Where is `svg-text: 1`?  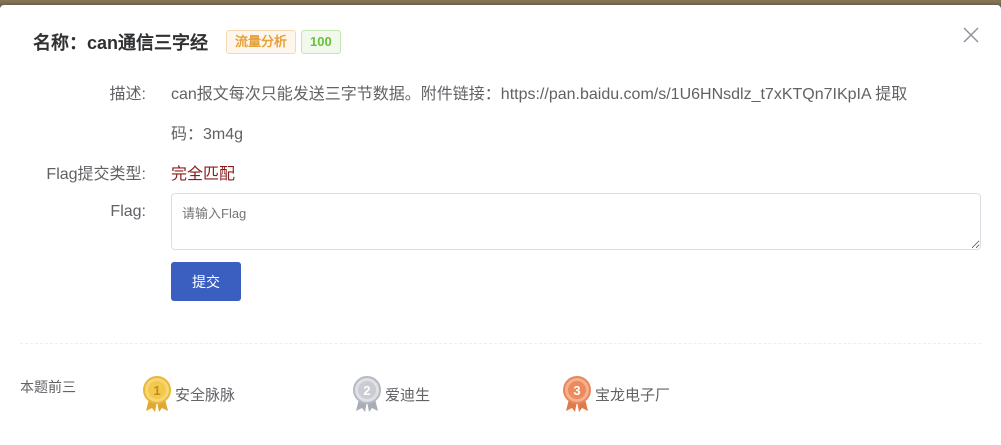
svg-text: 1 is located at coordinates (156, 390).